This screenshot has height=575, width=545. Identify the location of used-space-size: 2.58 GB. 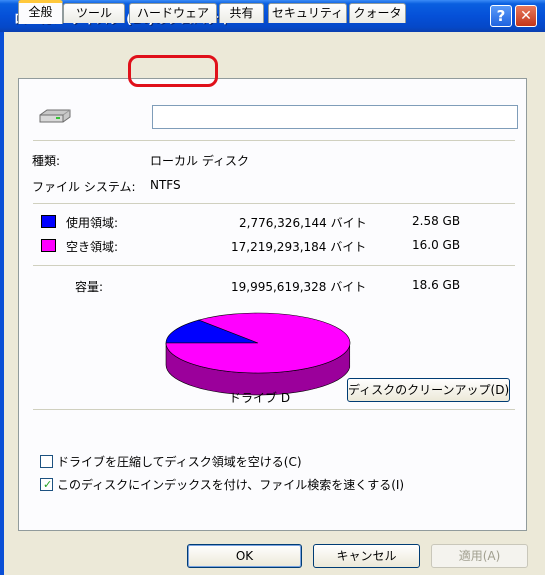
(436, 221).